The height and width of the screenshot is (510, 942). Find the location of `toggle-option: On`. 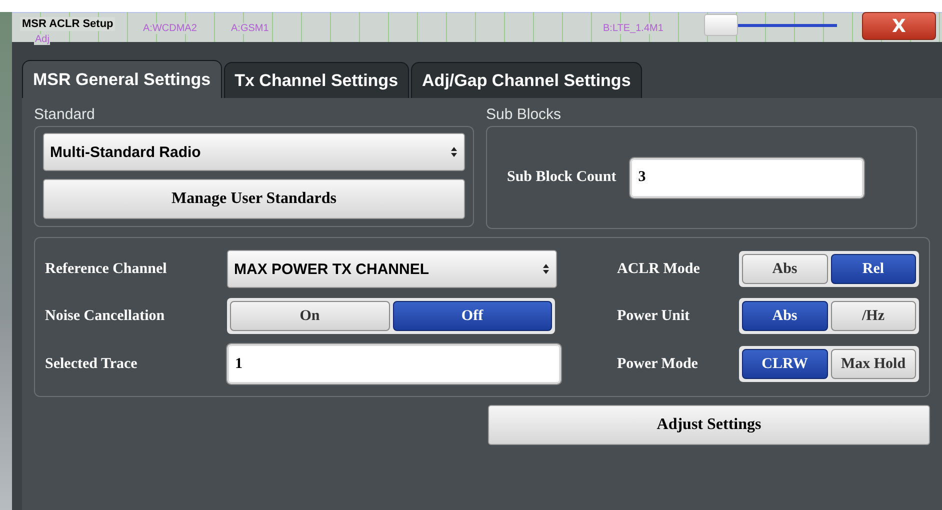

toggle-option: On is located at coordinates (310, 316).